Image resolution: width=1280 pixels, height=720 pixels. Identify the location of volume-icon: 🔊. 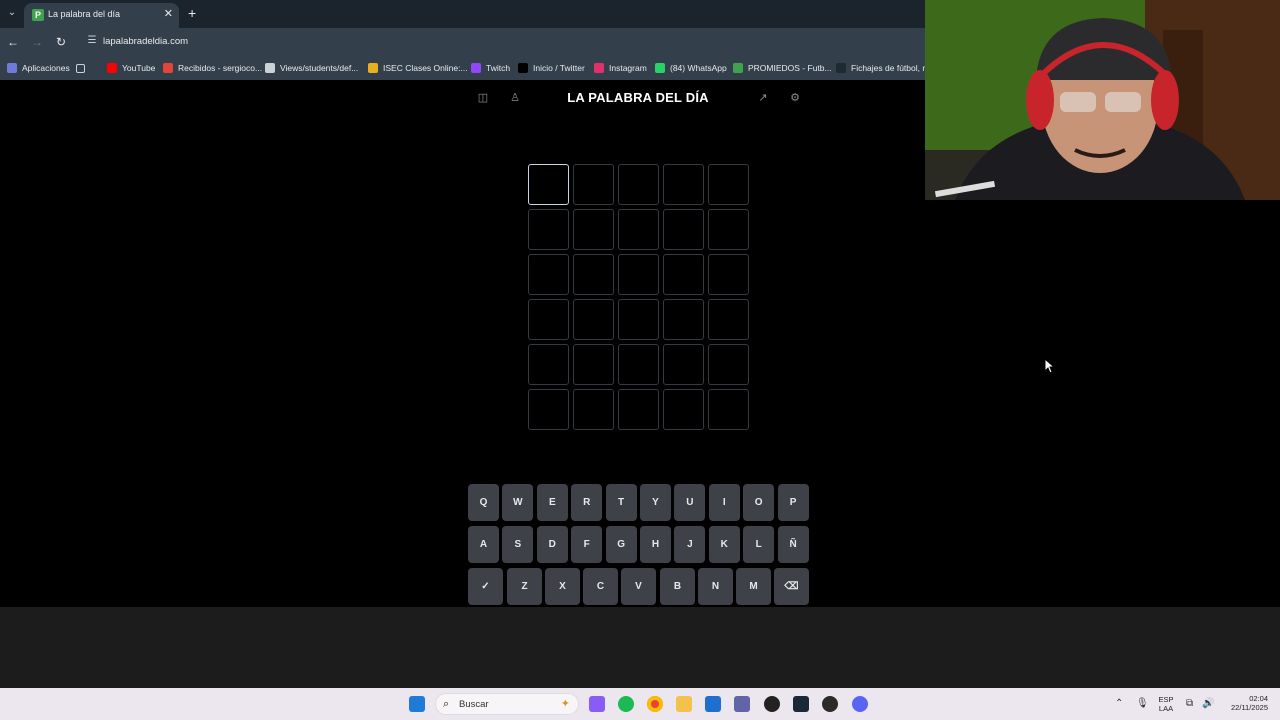
(1208, 704).